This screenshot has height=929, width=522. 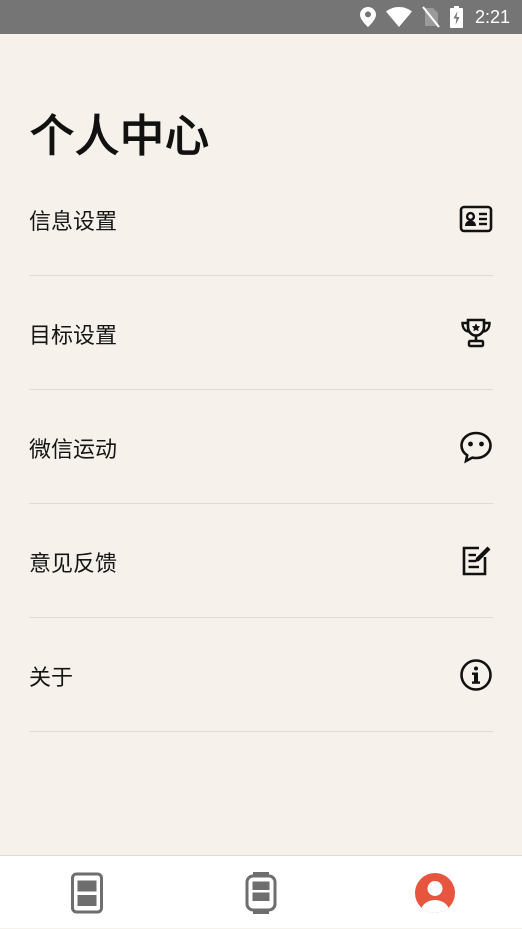 What do you see at coordinates (398, 17) in the screenshot?
I see `wifi-icon` at bounding box center [398, 17].